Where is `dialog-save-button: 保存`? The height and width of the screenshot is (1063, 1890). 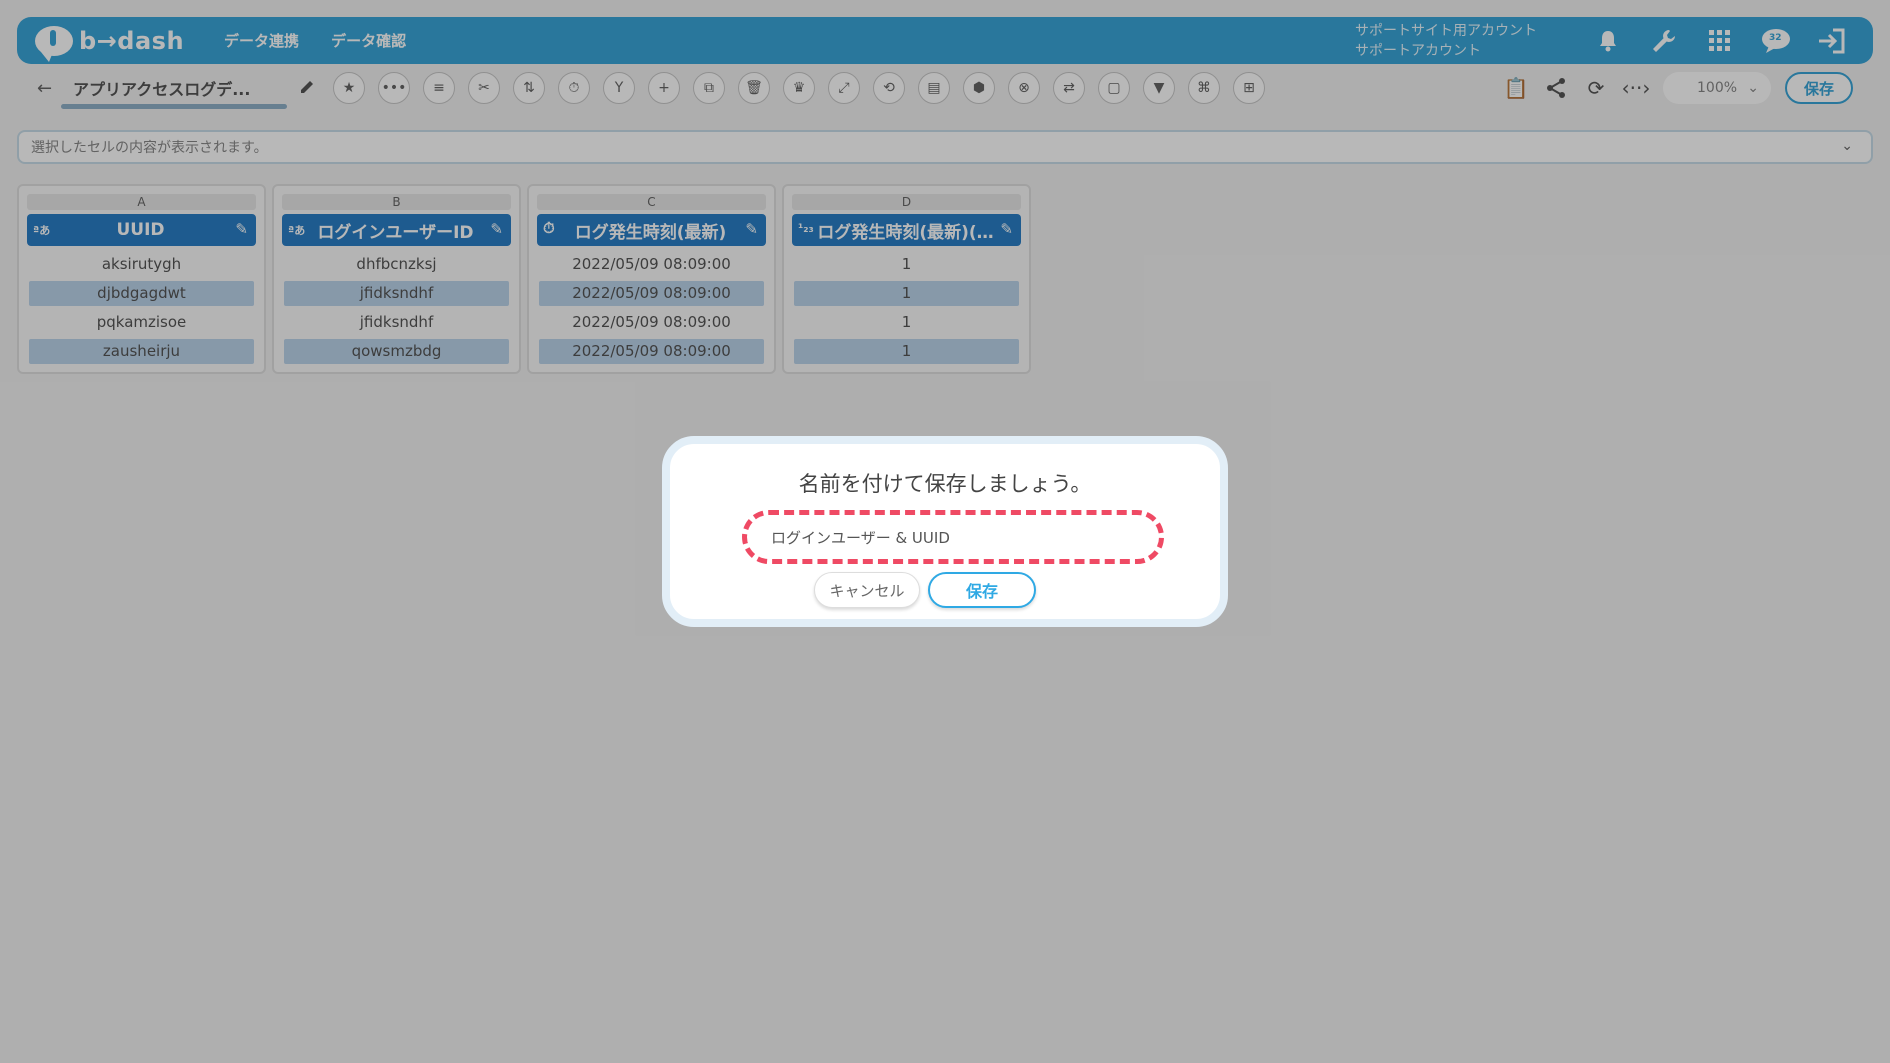
dialog-save-button: 保存 is located at coordinates (982, 590).